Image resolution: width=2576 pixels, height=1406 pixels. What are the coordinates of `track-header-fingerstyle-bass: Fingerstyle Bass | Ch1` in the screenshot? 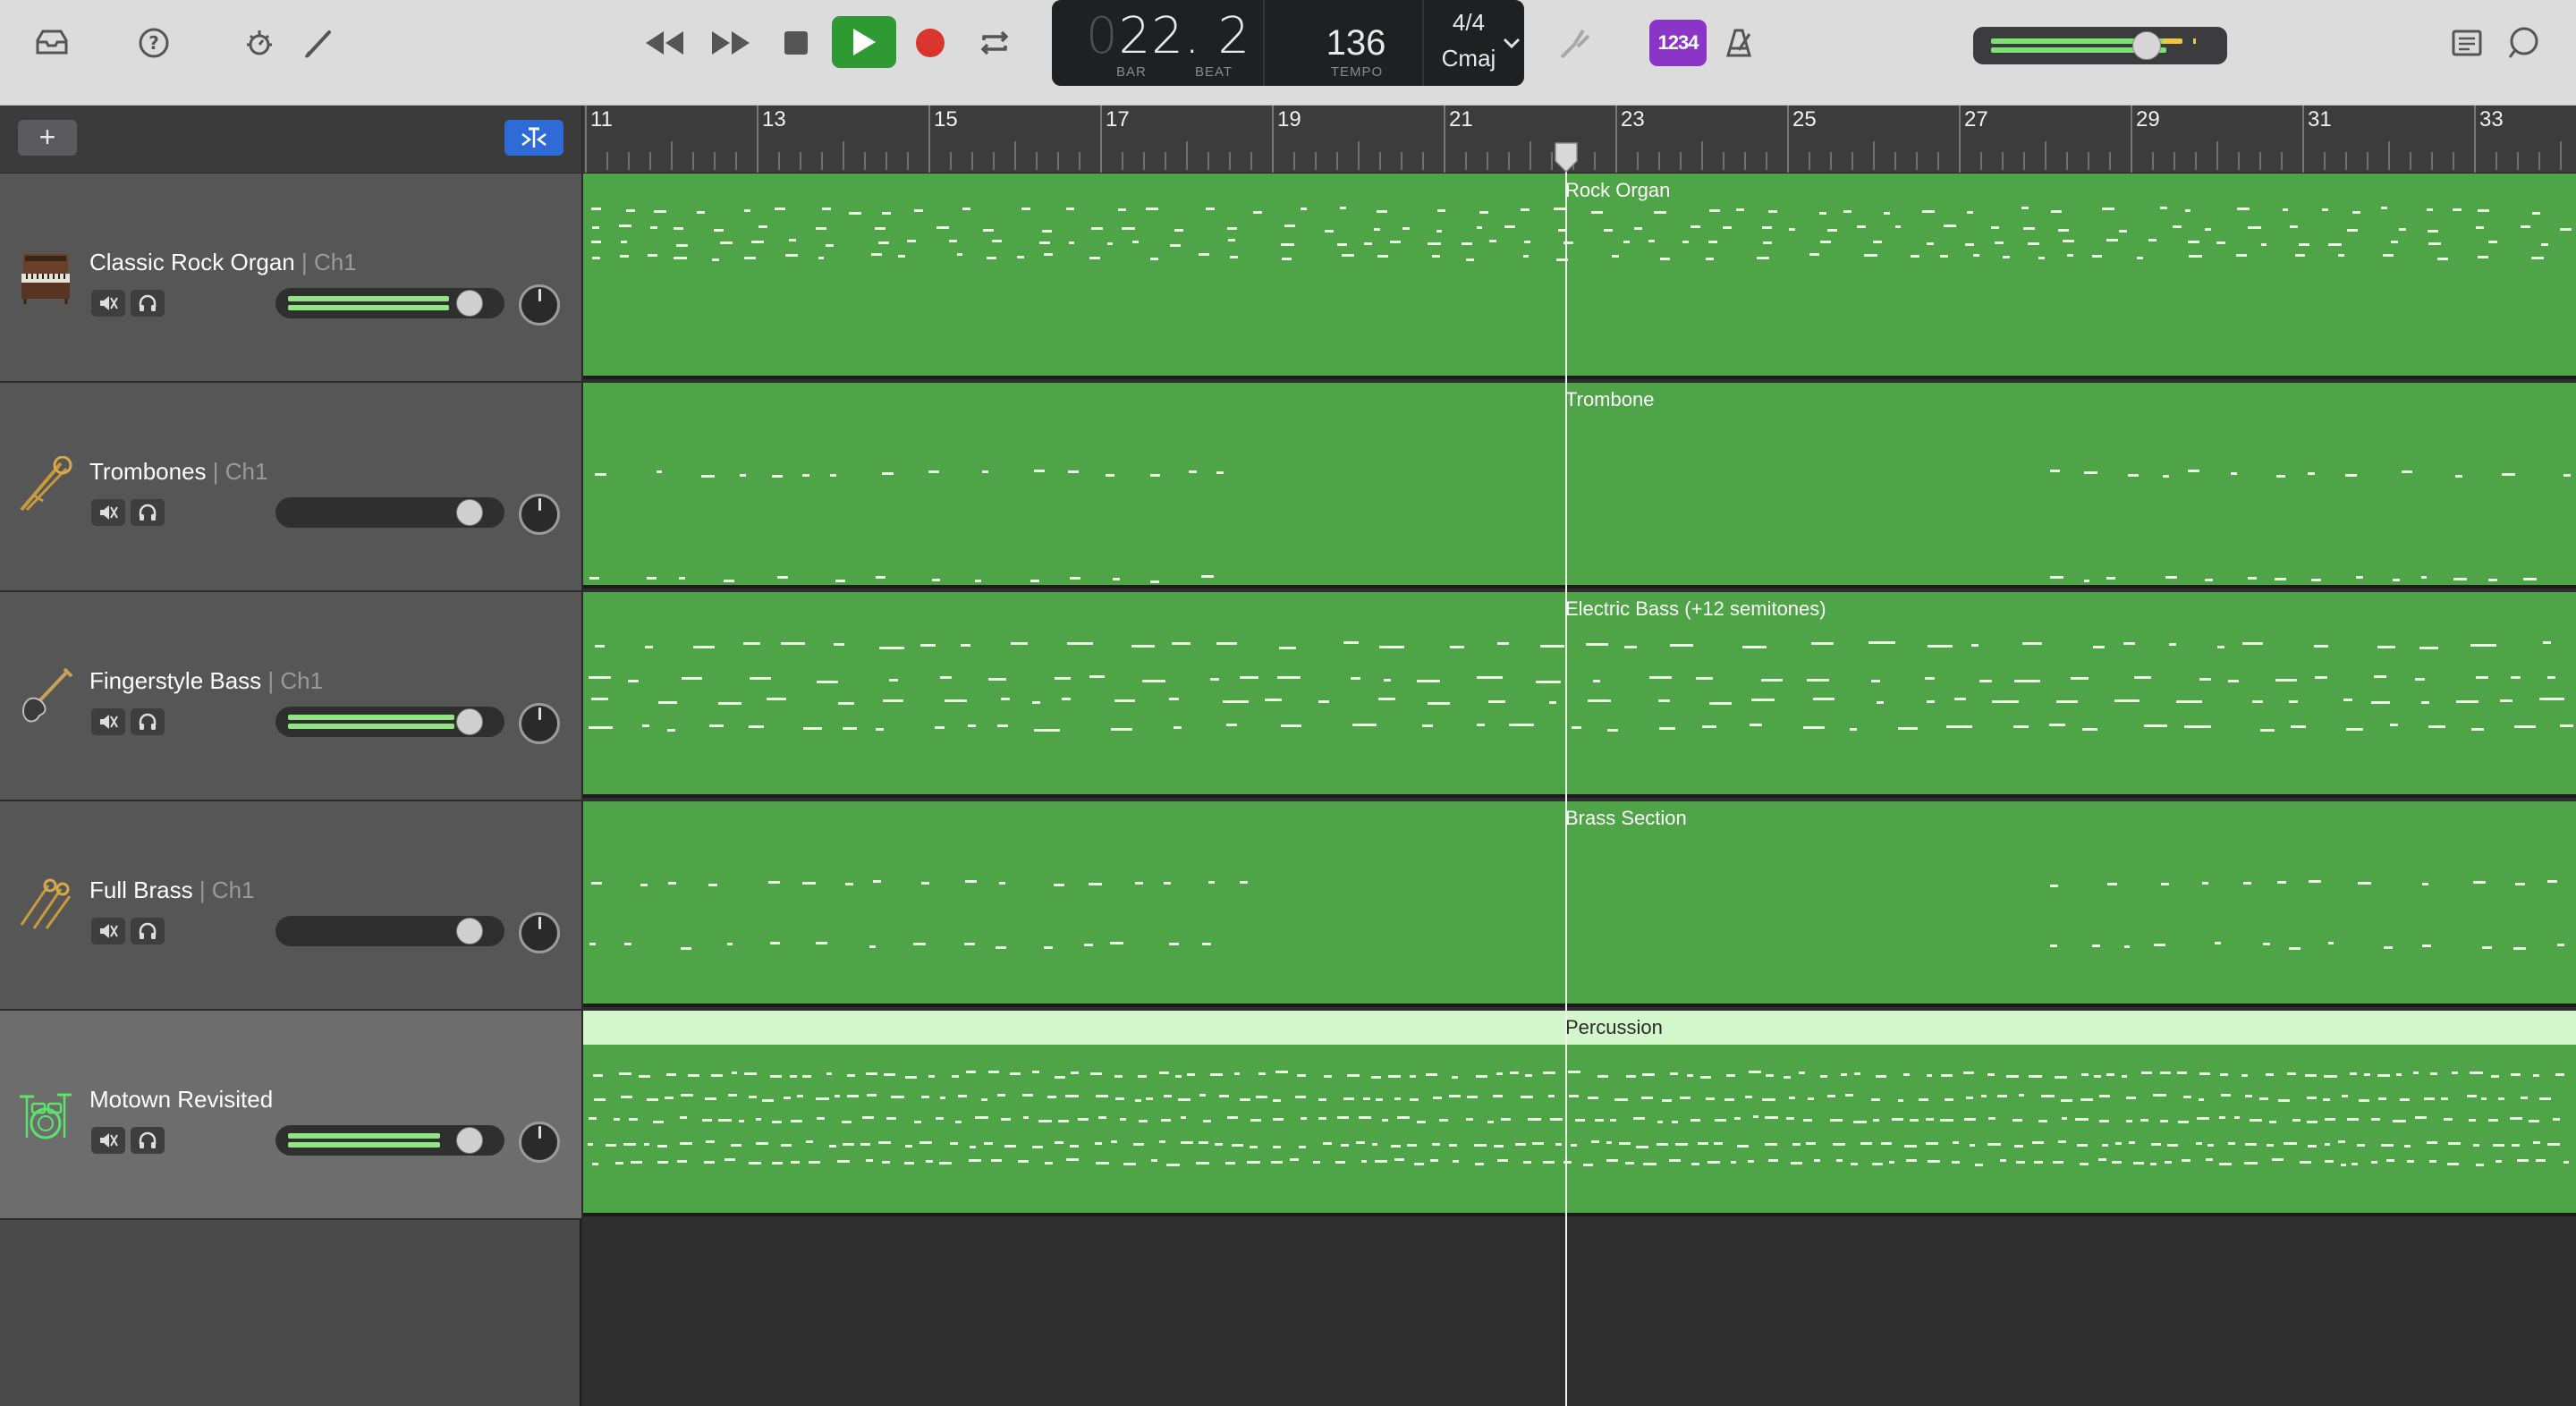 It's located at (290, 696).